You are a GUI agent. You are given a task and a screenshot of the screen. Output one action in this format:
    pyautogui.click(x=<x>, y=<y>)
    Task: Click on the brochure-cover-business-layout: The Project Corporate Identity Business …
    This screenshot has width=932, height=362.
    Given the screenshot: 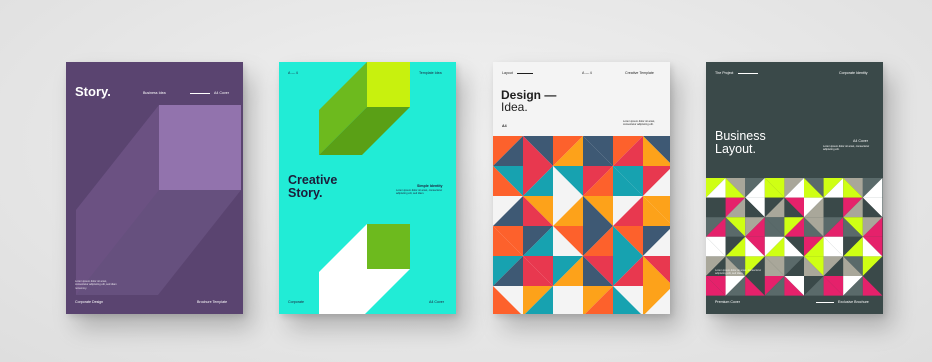 What is the action you would take?
    pyautogui.click(x=794, y=188)
    